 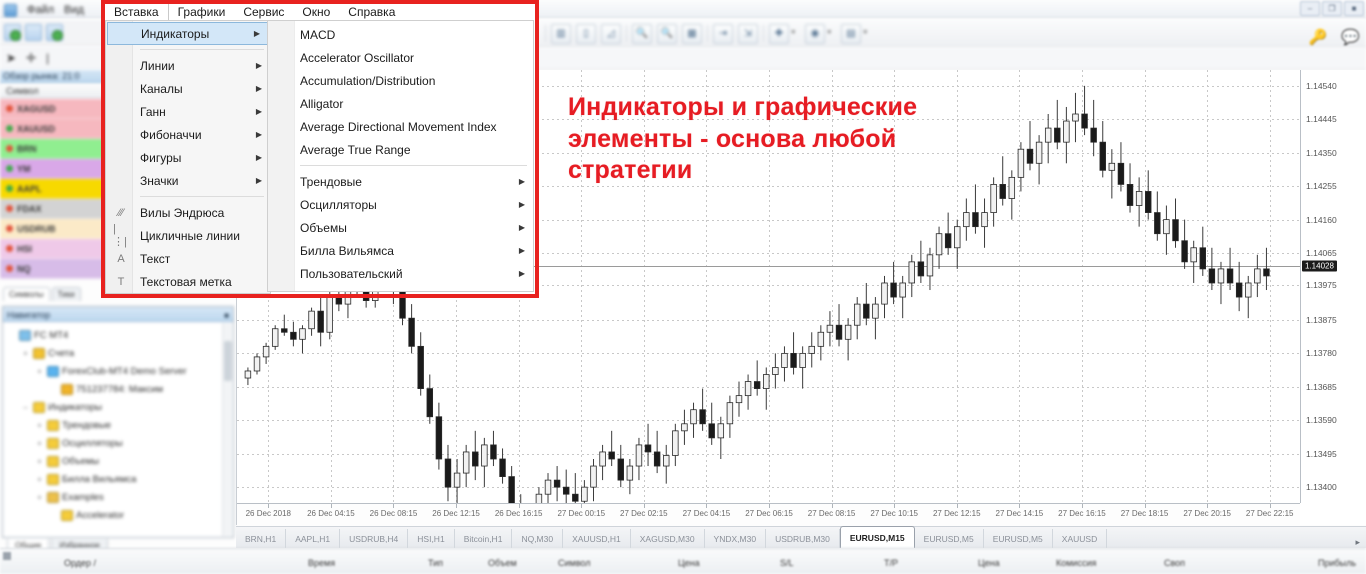 I want to click on indicators-menu-item-12: Пользовательский ▶, so click(x=400, y=273).